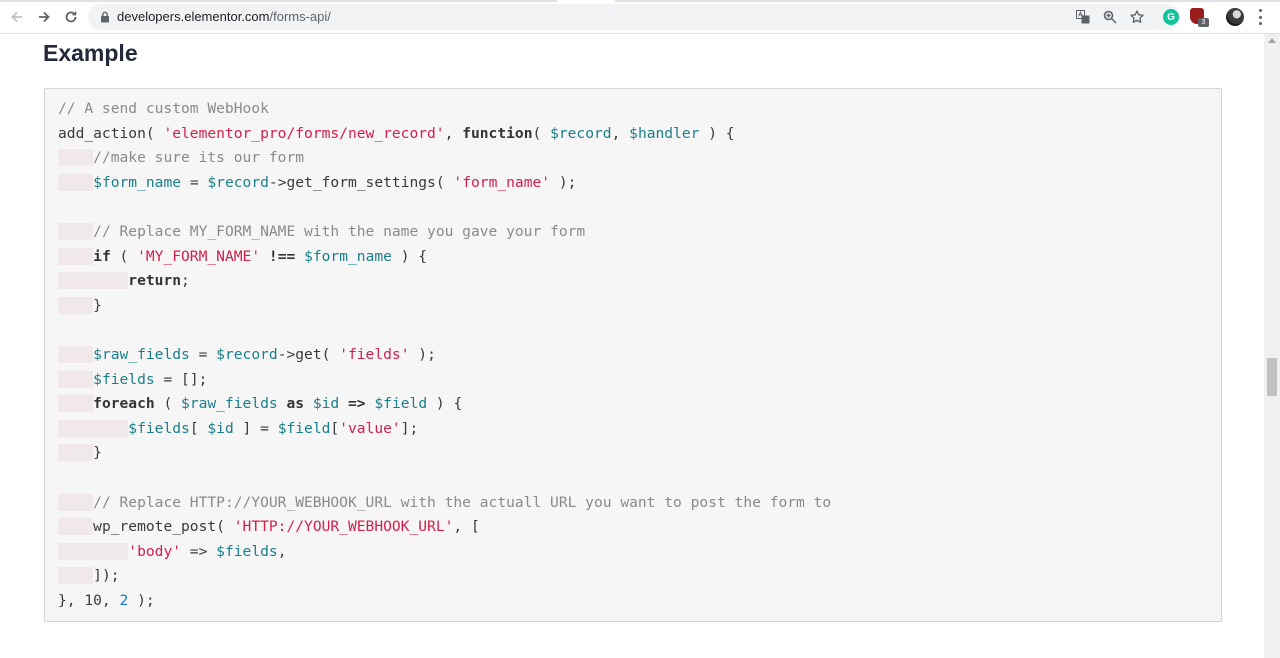  What do you see at coordinates (163, 527) in the screenshot?
I see `code-token: wp_remote_post(` at bounding box center [163, 527].